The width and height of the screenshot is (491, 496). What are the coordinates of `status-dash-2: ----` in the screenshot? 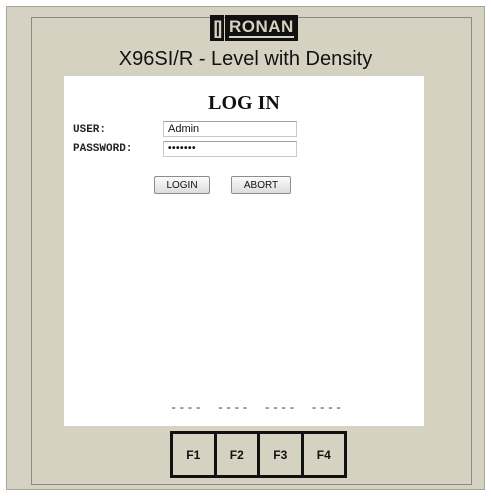 It's located at (233, 408).